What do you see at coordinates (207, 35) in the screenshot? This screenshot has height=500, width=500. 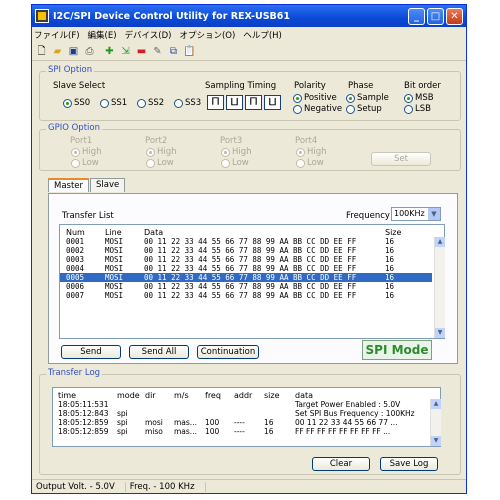 I see `menu-options: オプション(O)` at bounding box center [207, 35].